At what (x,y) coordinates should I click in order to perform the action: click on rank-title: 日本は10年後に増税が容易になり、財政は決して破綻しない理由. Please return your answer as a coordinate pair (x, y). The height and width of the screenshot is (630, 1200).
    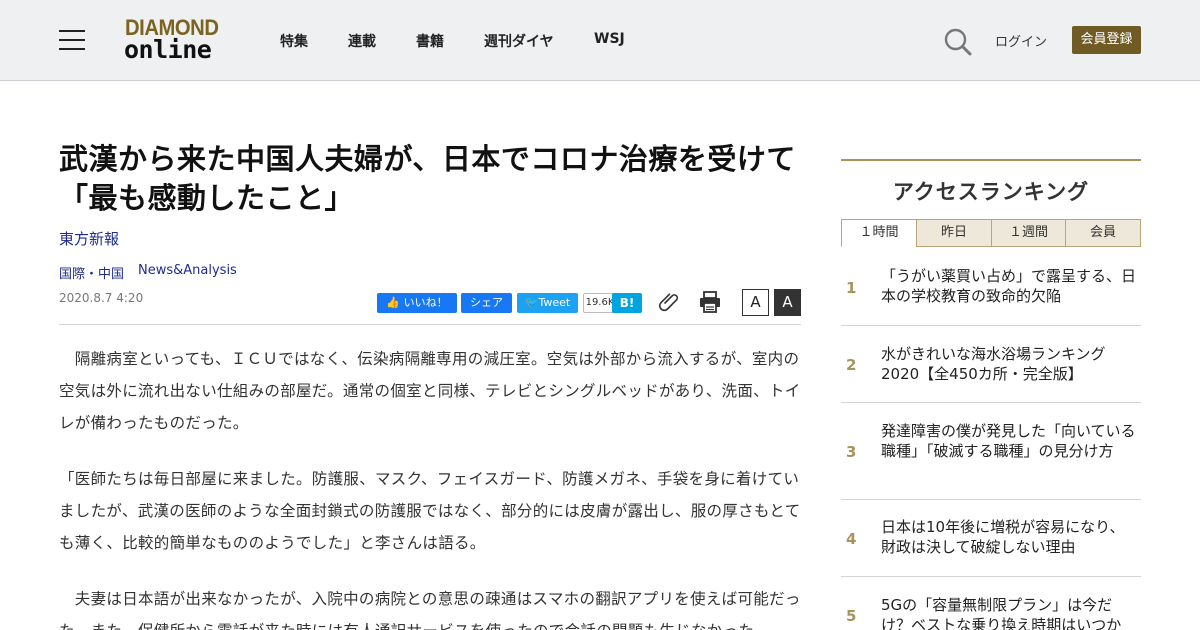
    Looking at the image, I should click on (1003, 537).